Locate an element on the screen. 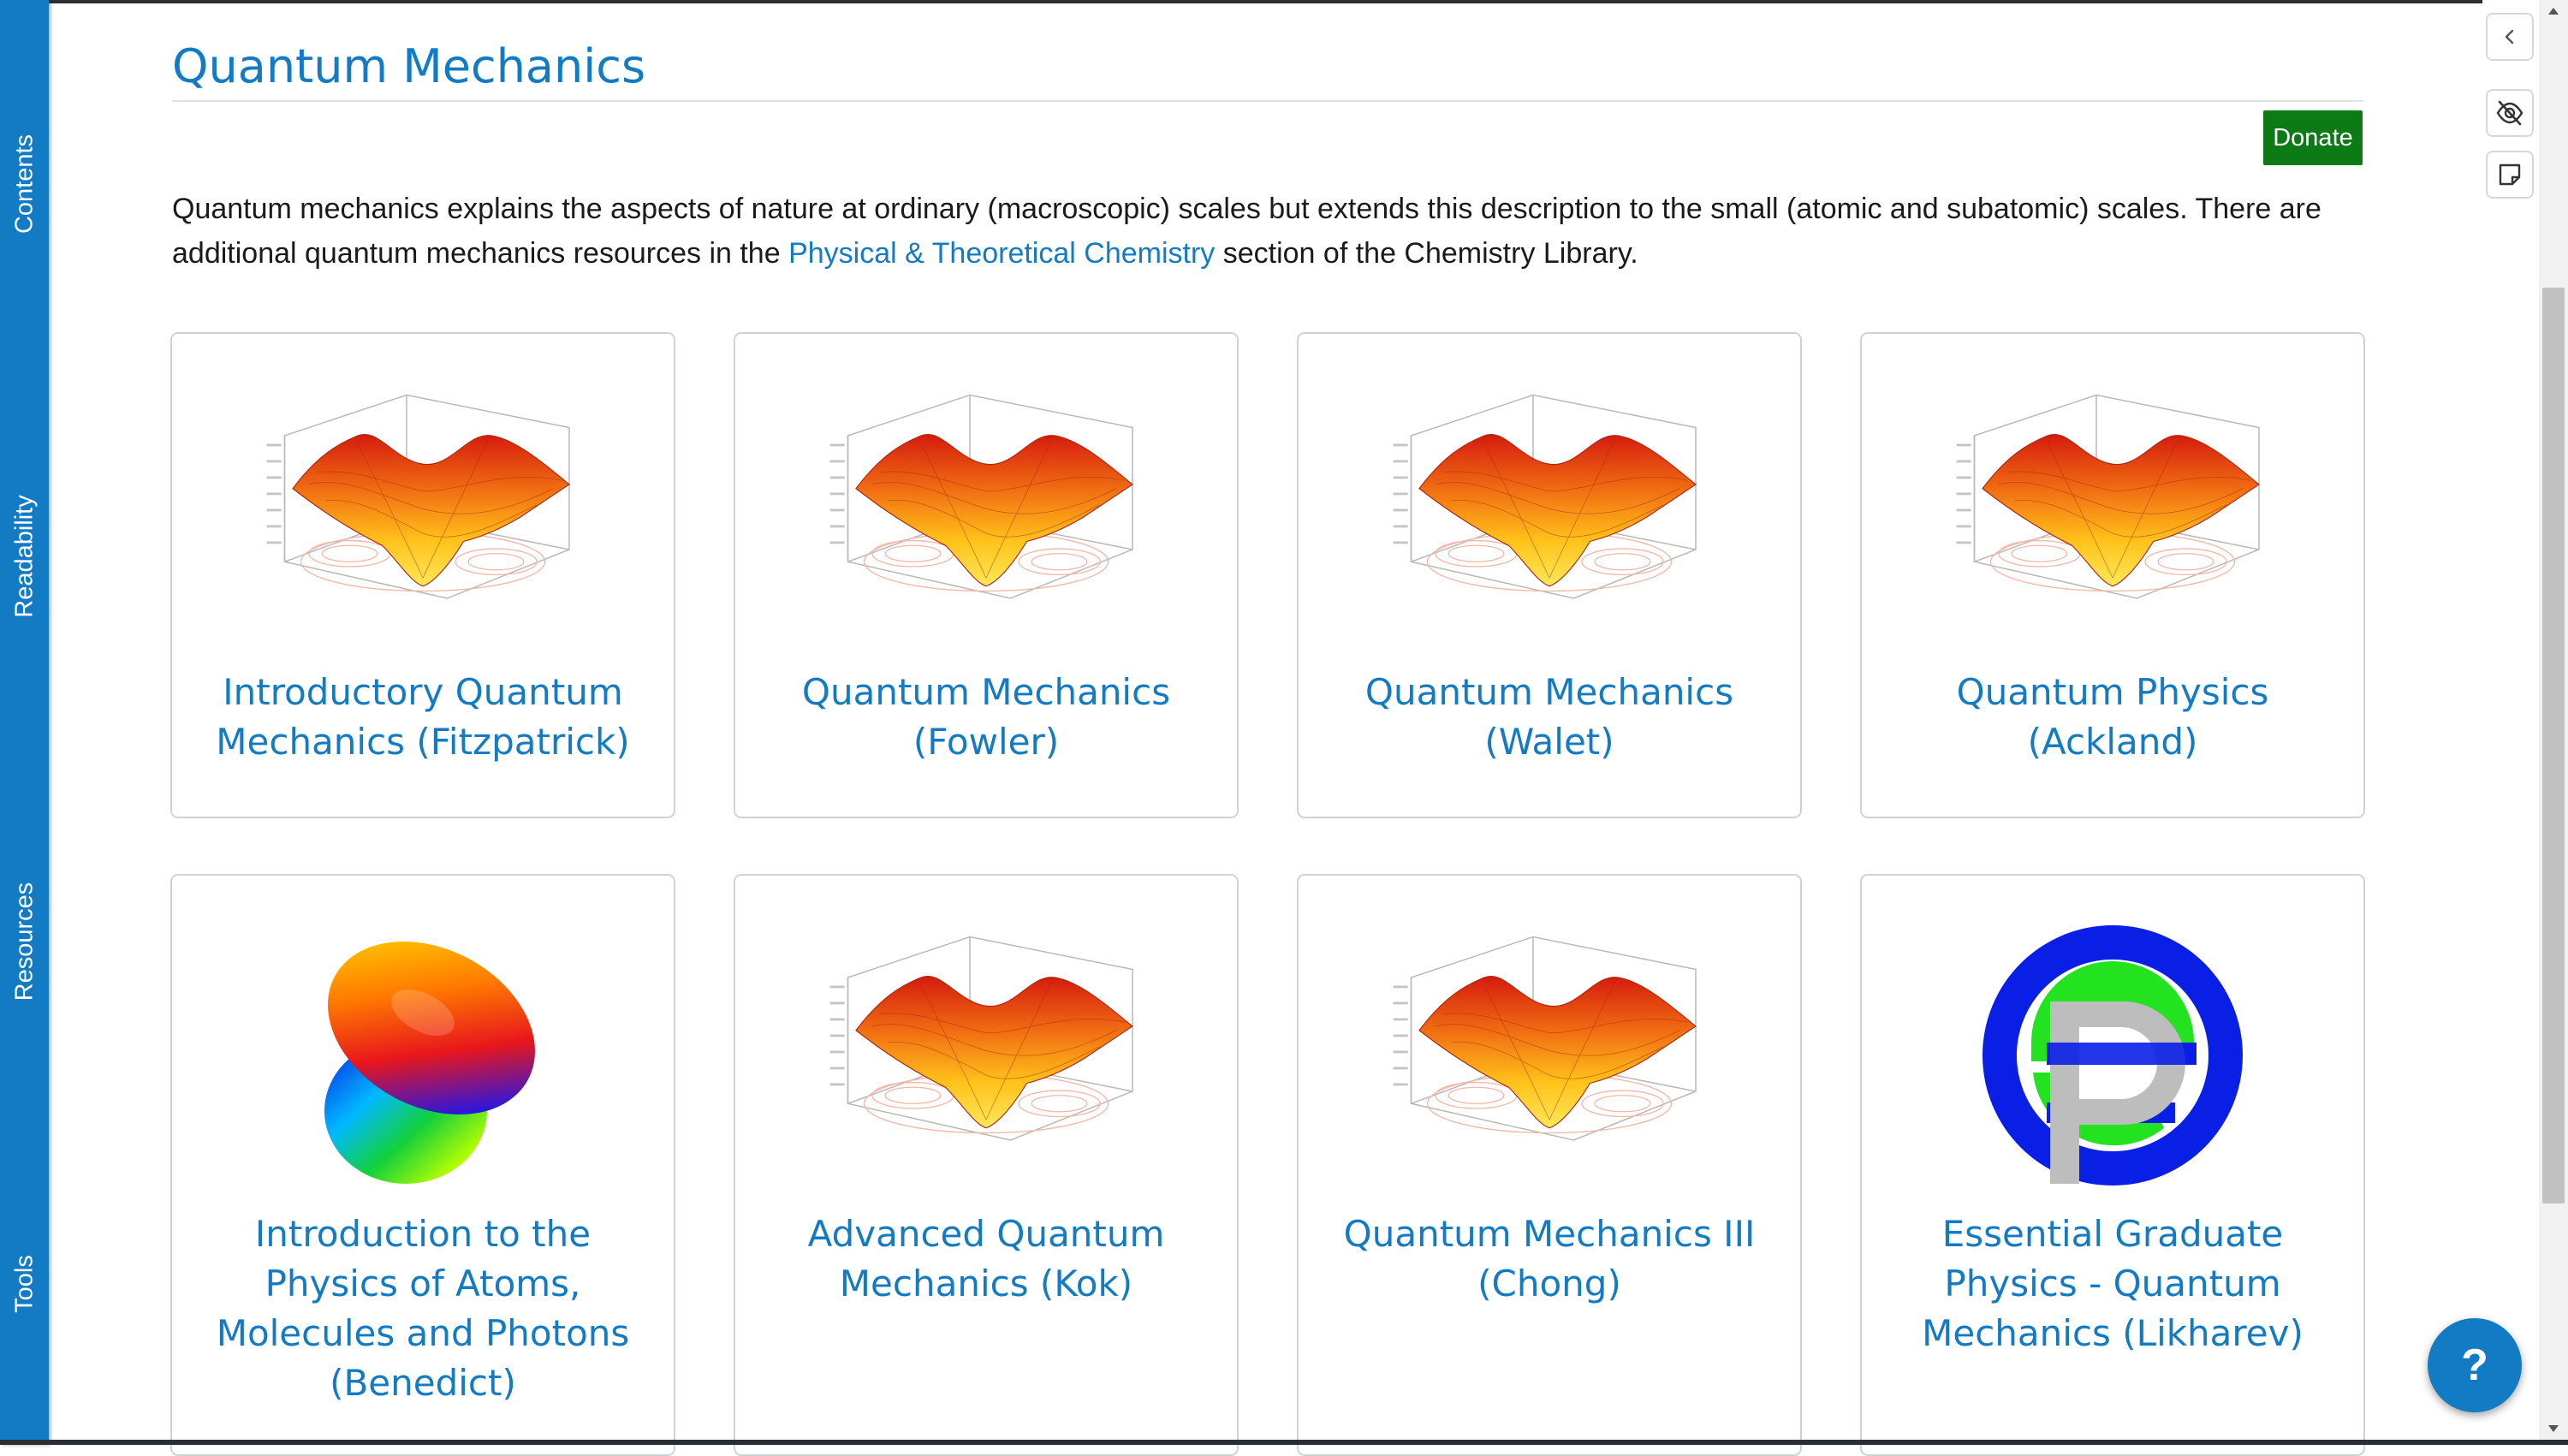 This screenshot has width=2568, height=1456. title-divider is located at coordinates (1267, 101).